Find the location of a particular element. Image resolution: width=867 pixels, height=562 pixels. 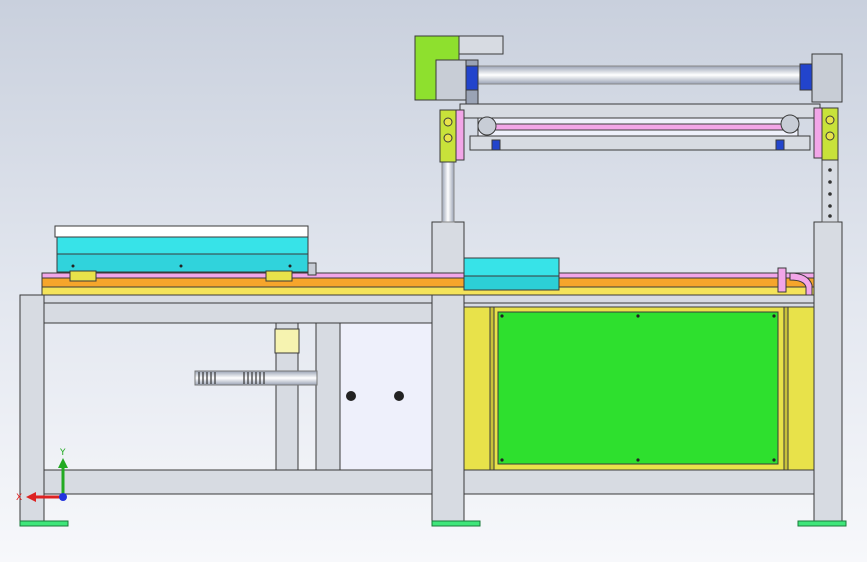

green-access-panel is located at coordinates (638, 388).